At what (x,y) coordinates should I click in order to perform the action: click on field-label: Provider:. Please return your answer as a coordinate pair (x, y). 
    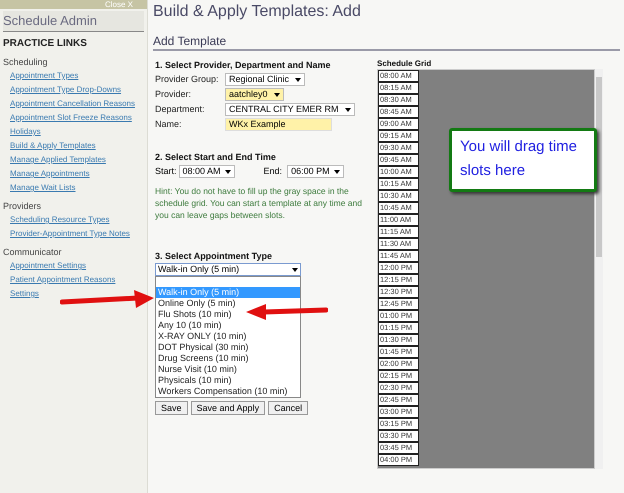
    Looking at the image, I should click on (173, 94).